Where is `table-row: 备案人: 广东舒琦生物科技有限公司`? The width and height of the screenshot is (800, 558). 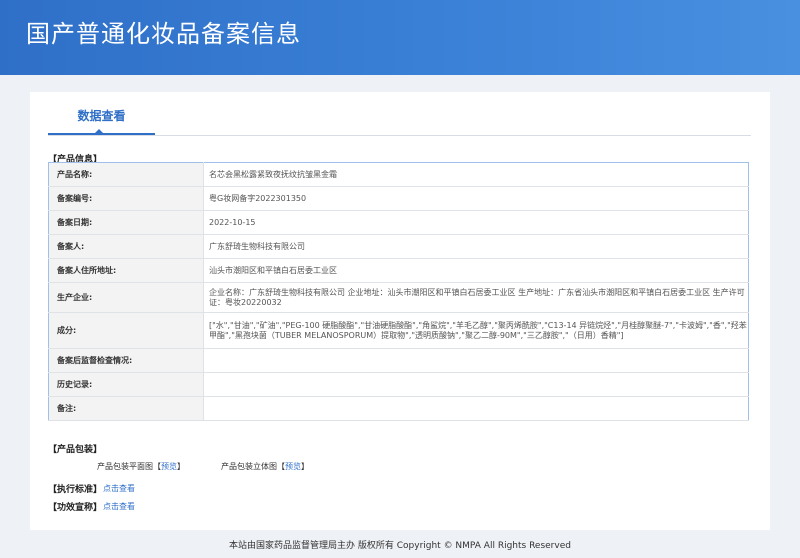
table-row: 备案人: 广东舒琦生物科技有限公司 is located at coordinates (398, 246).